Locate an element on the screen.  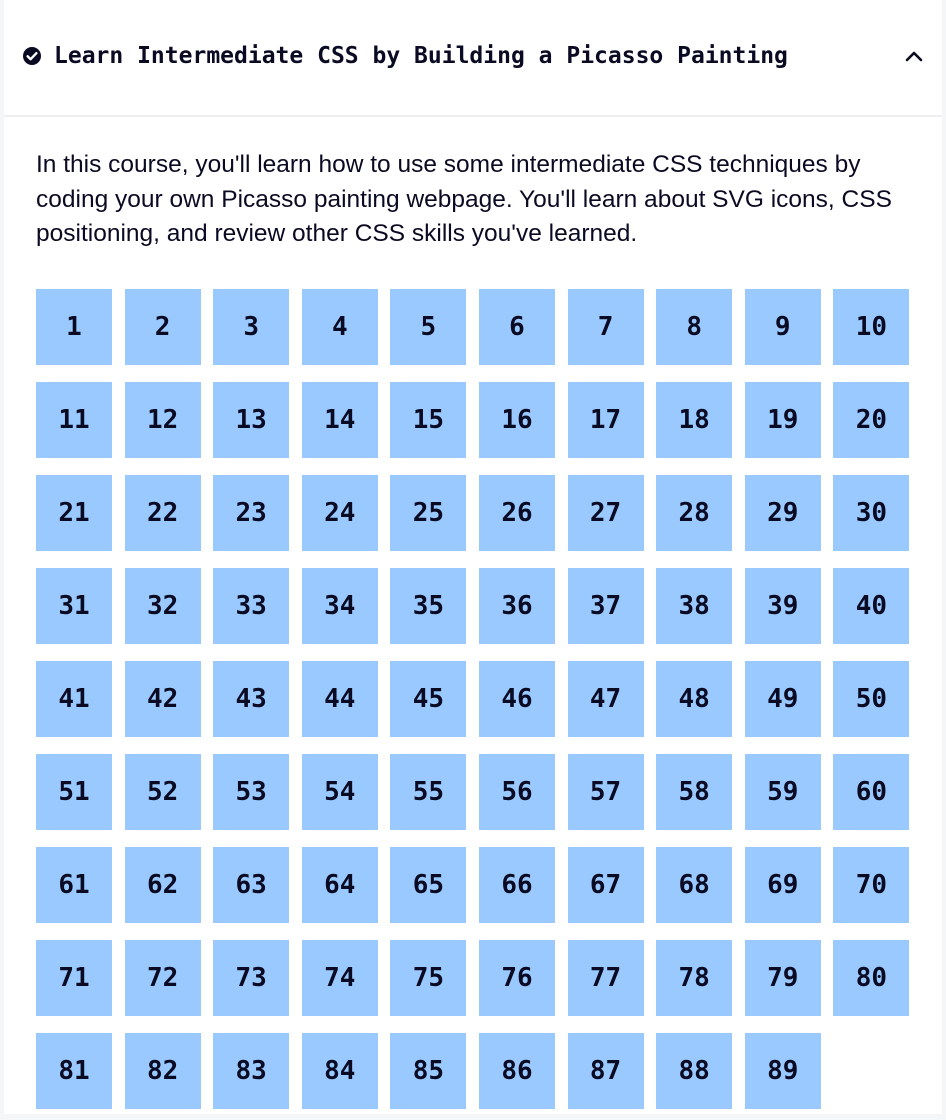
step-button: 76 is located at coordinates (516, 978).